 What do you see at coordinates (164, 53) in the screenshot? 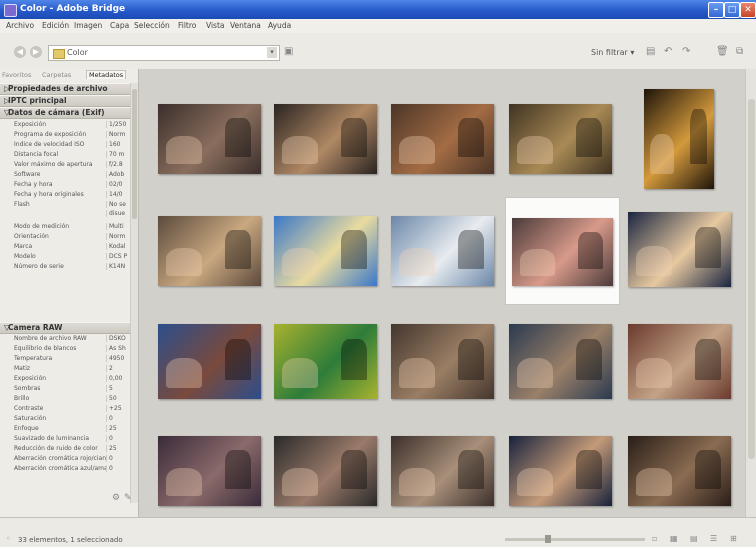
I see `path-dropdown: Color ▾` at bounding box center [164, 53].